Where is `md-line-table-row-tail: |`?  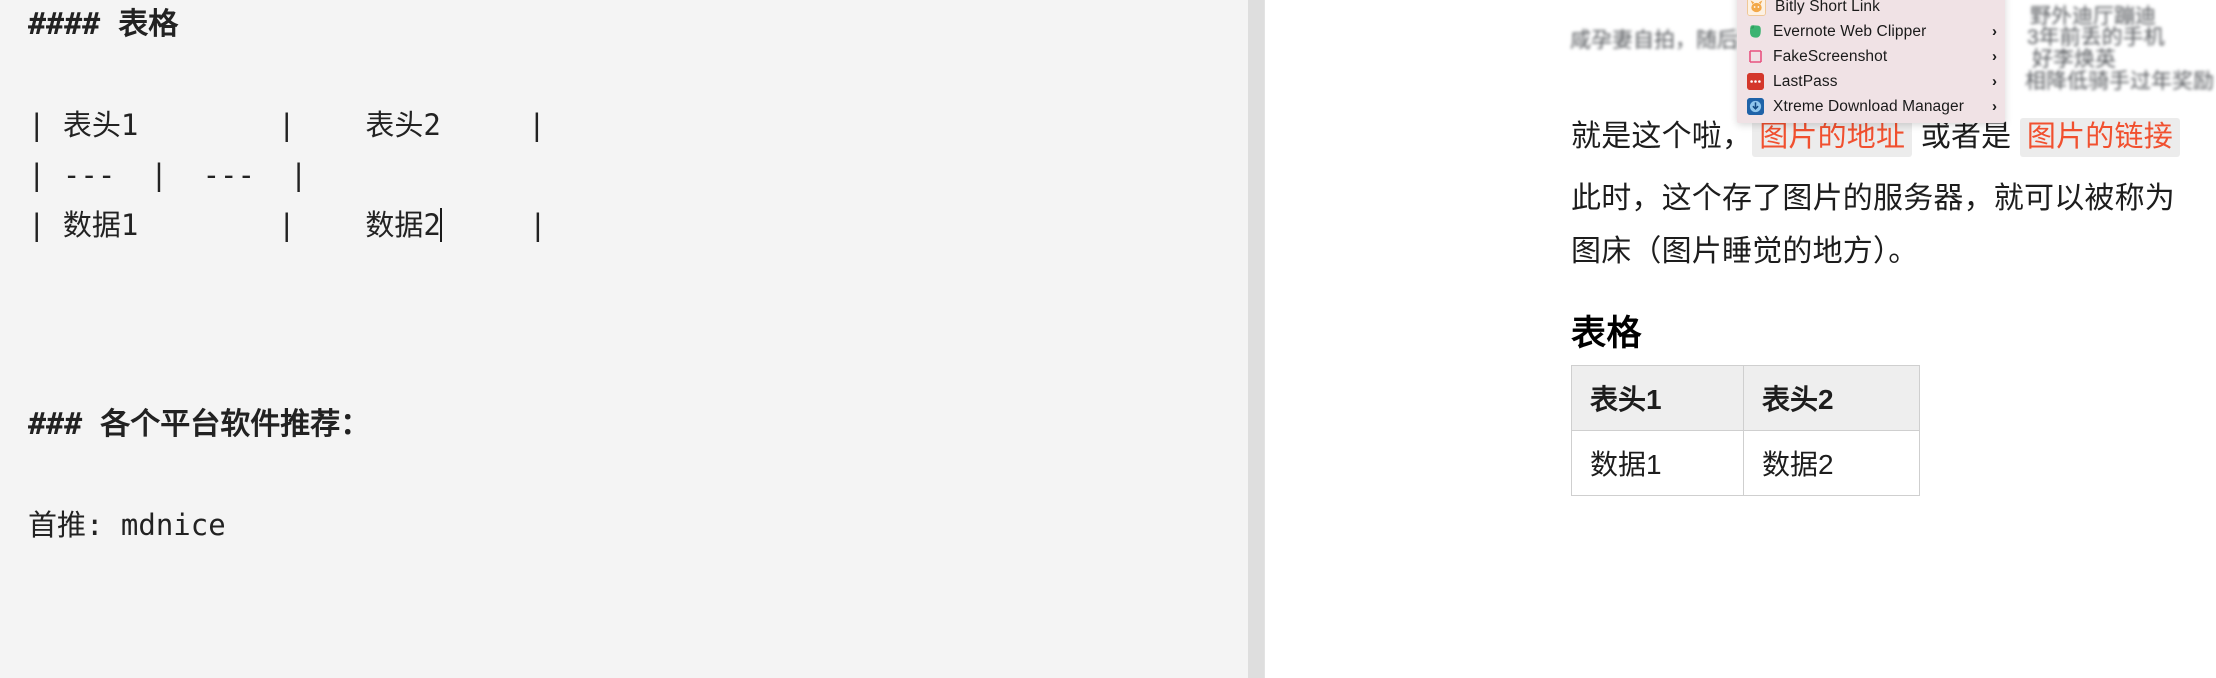
md-line-table-row-tail: | is located at coordinates (494, 225).